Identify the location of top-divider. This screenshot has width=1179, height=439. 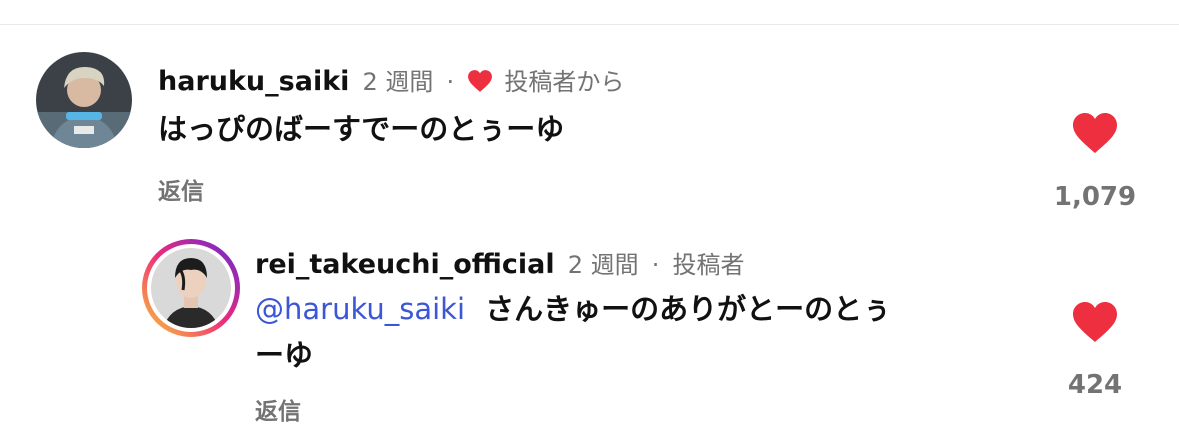
(589, 24).